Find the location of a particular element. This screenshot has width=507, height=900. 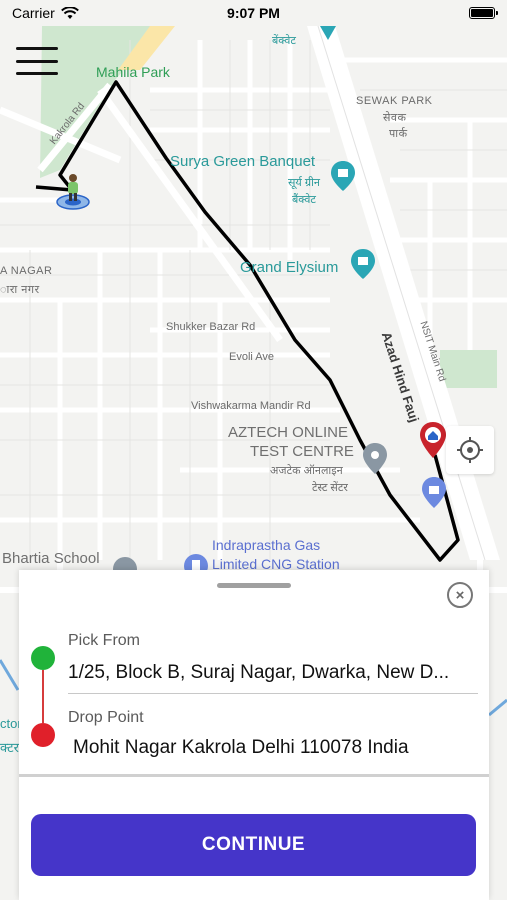

map-label: सूर्य ग्रीन is located at coordinates (304, 183).